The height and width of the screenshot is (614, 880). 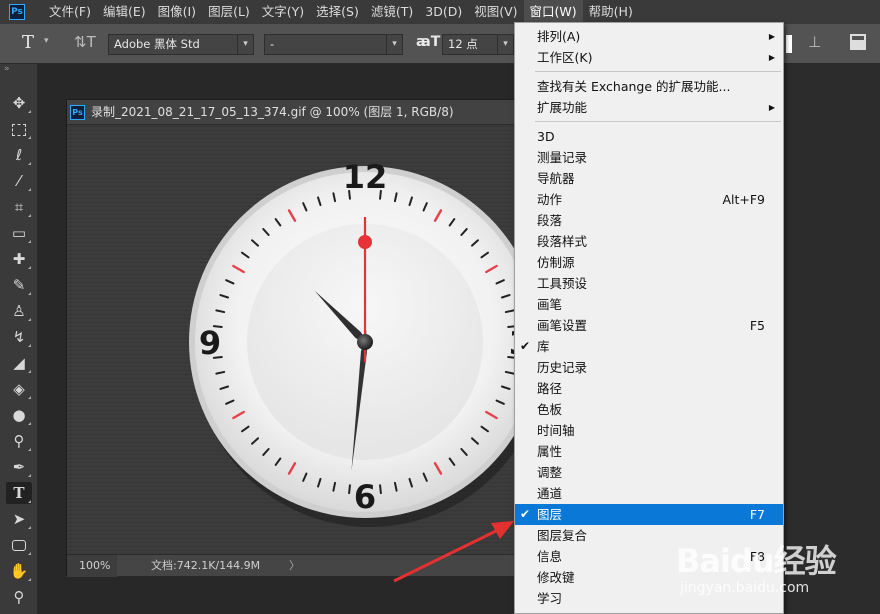 I want to click on menu-3: 图层(L), so click(x=229, y=12).